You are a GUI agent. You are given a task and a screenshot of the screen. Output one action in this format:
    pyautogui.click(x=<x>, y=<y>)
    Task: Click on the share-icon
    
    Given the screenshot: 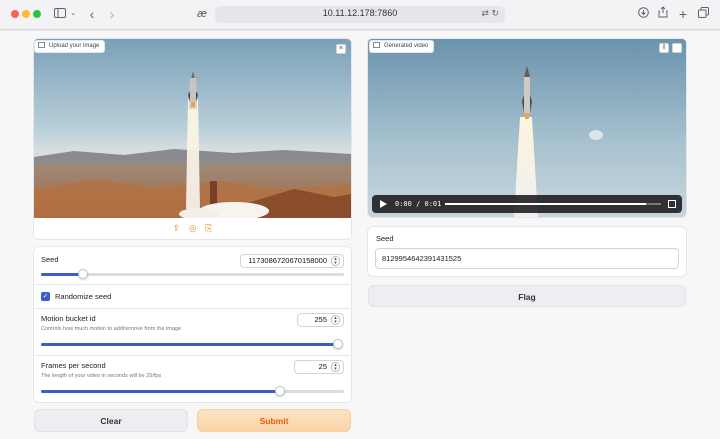 What is the action you would take?
    pyautogui.click(x=663, y=14)
    